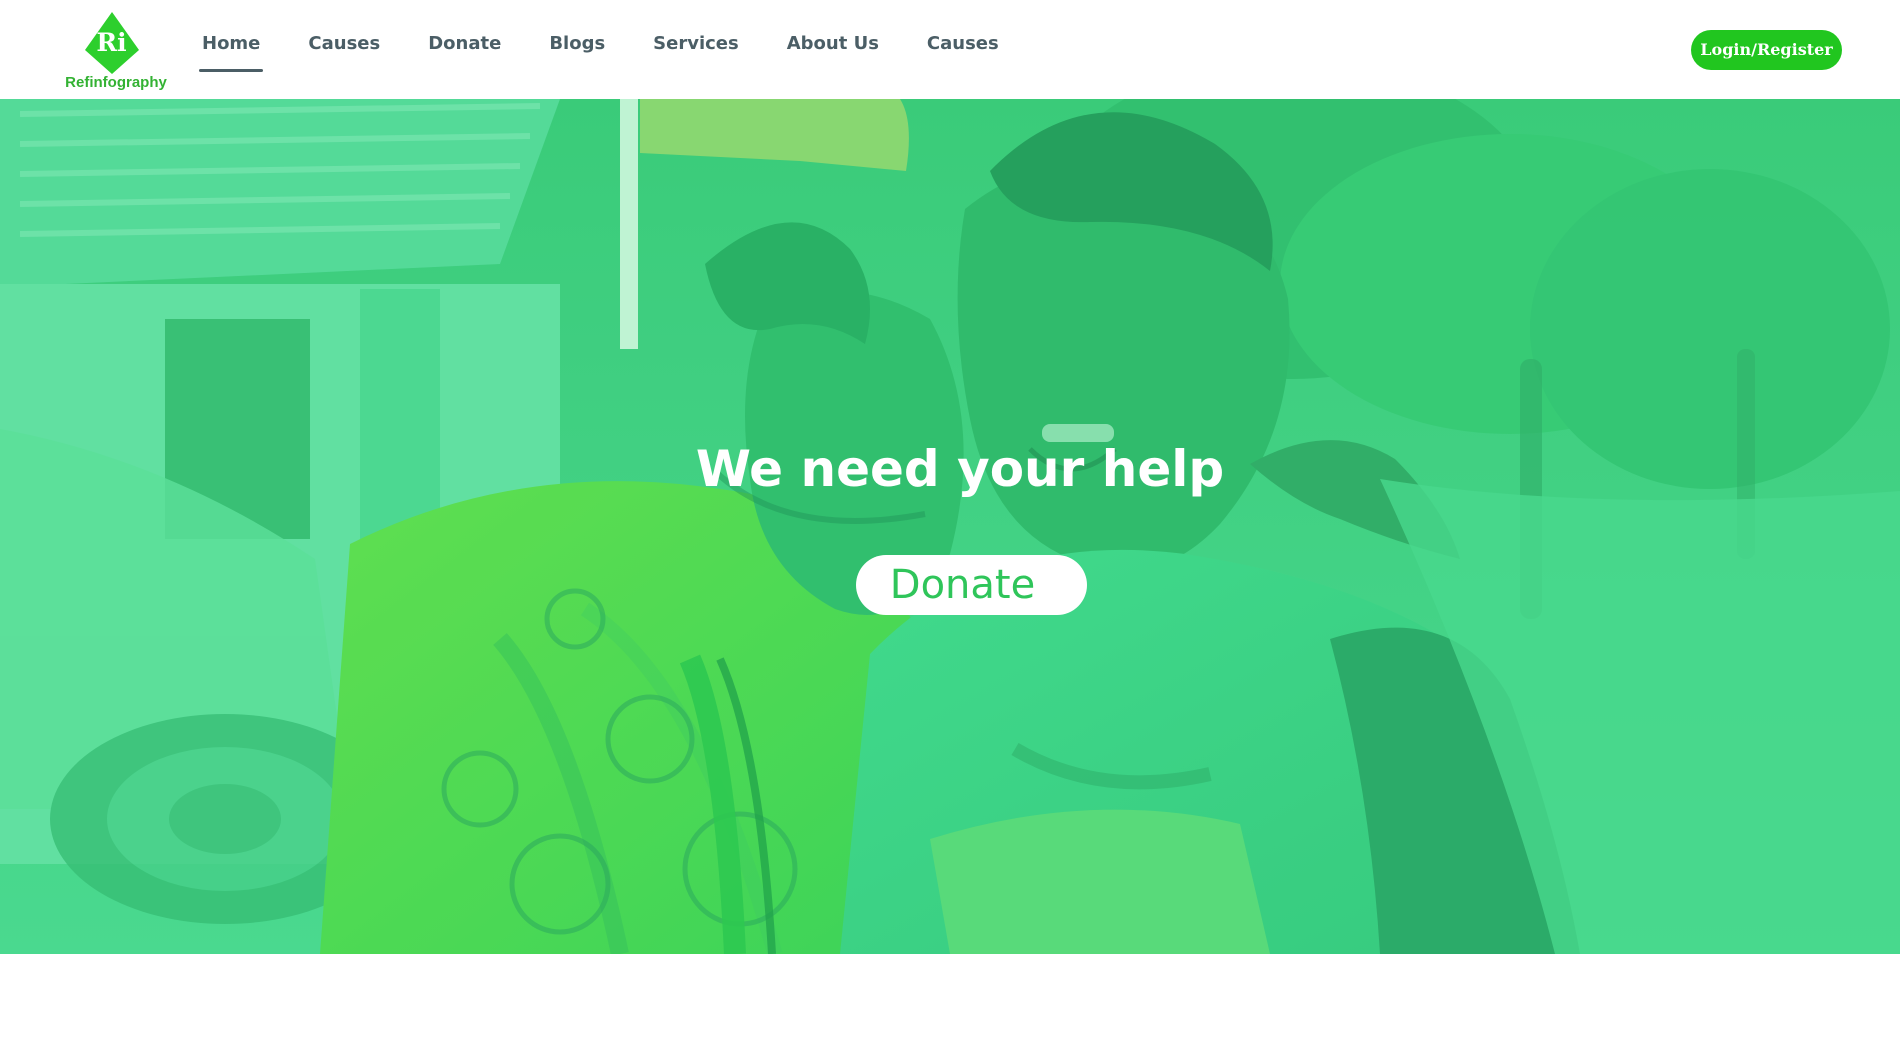 This screenshot has height=1042, width=1900. Describe the element at coordinates (116, 82) in the screenshot. I see `brand-name: Refinfography` at that location.